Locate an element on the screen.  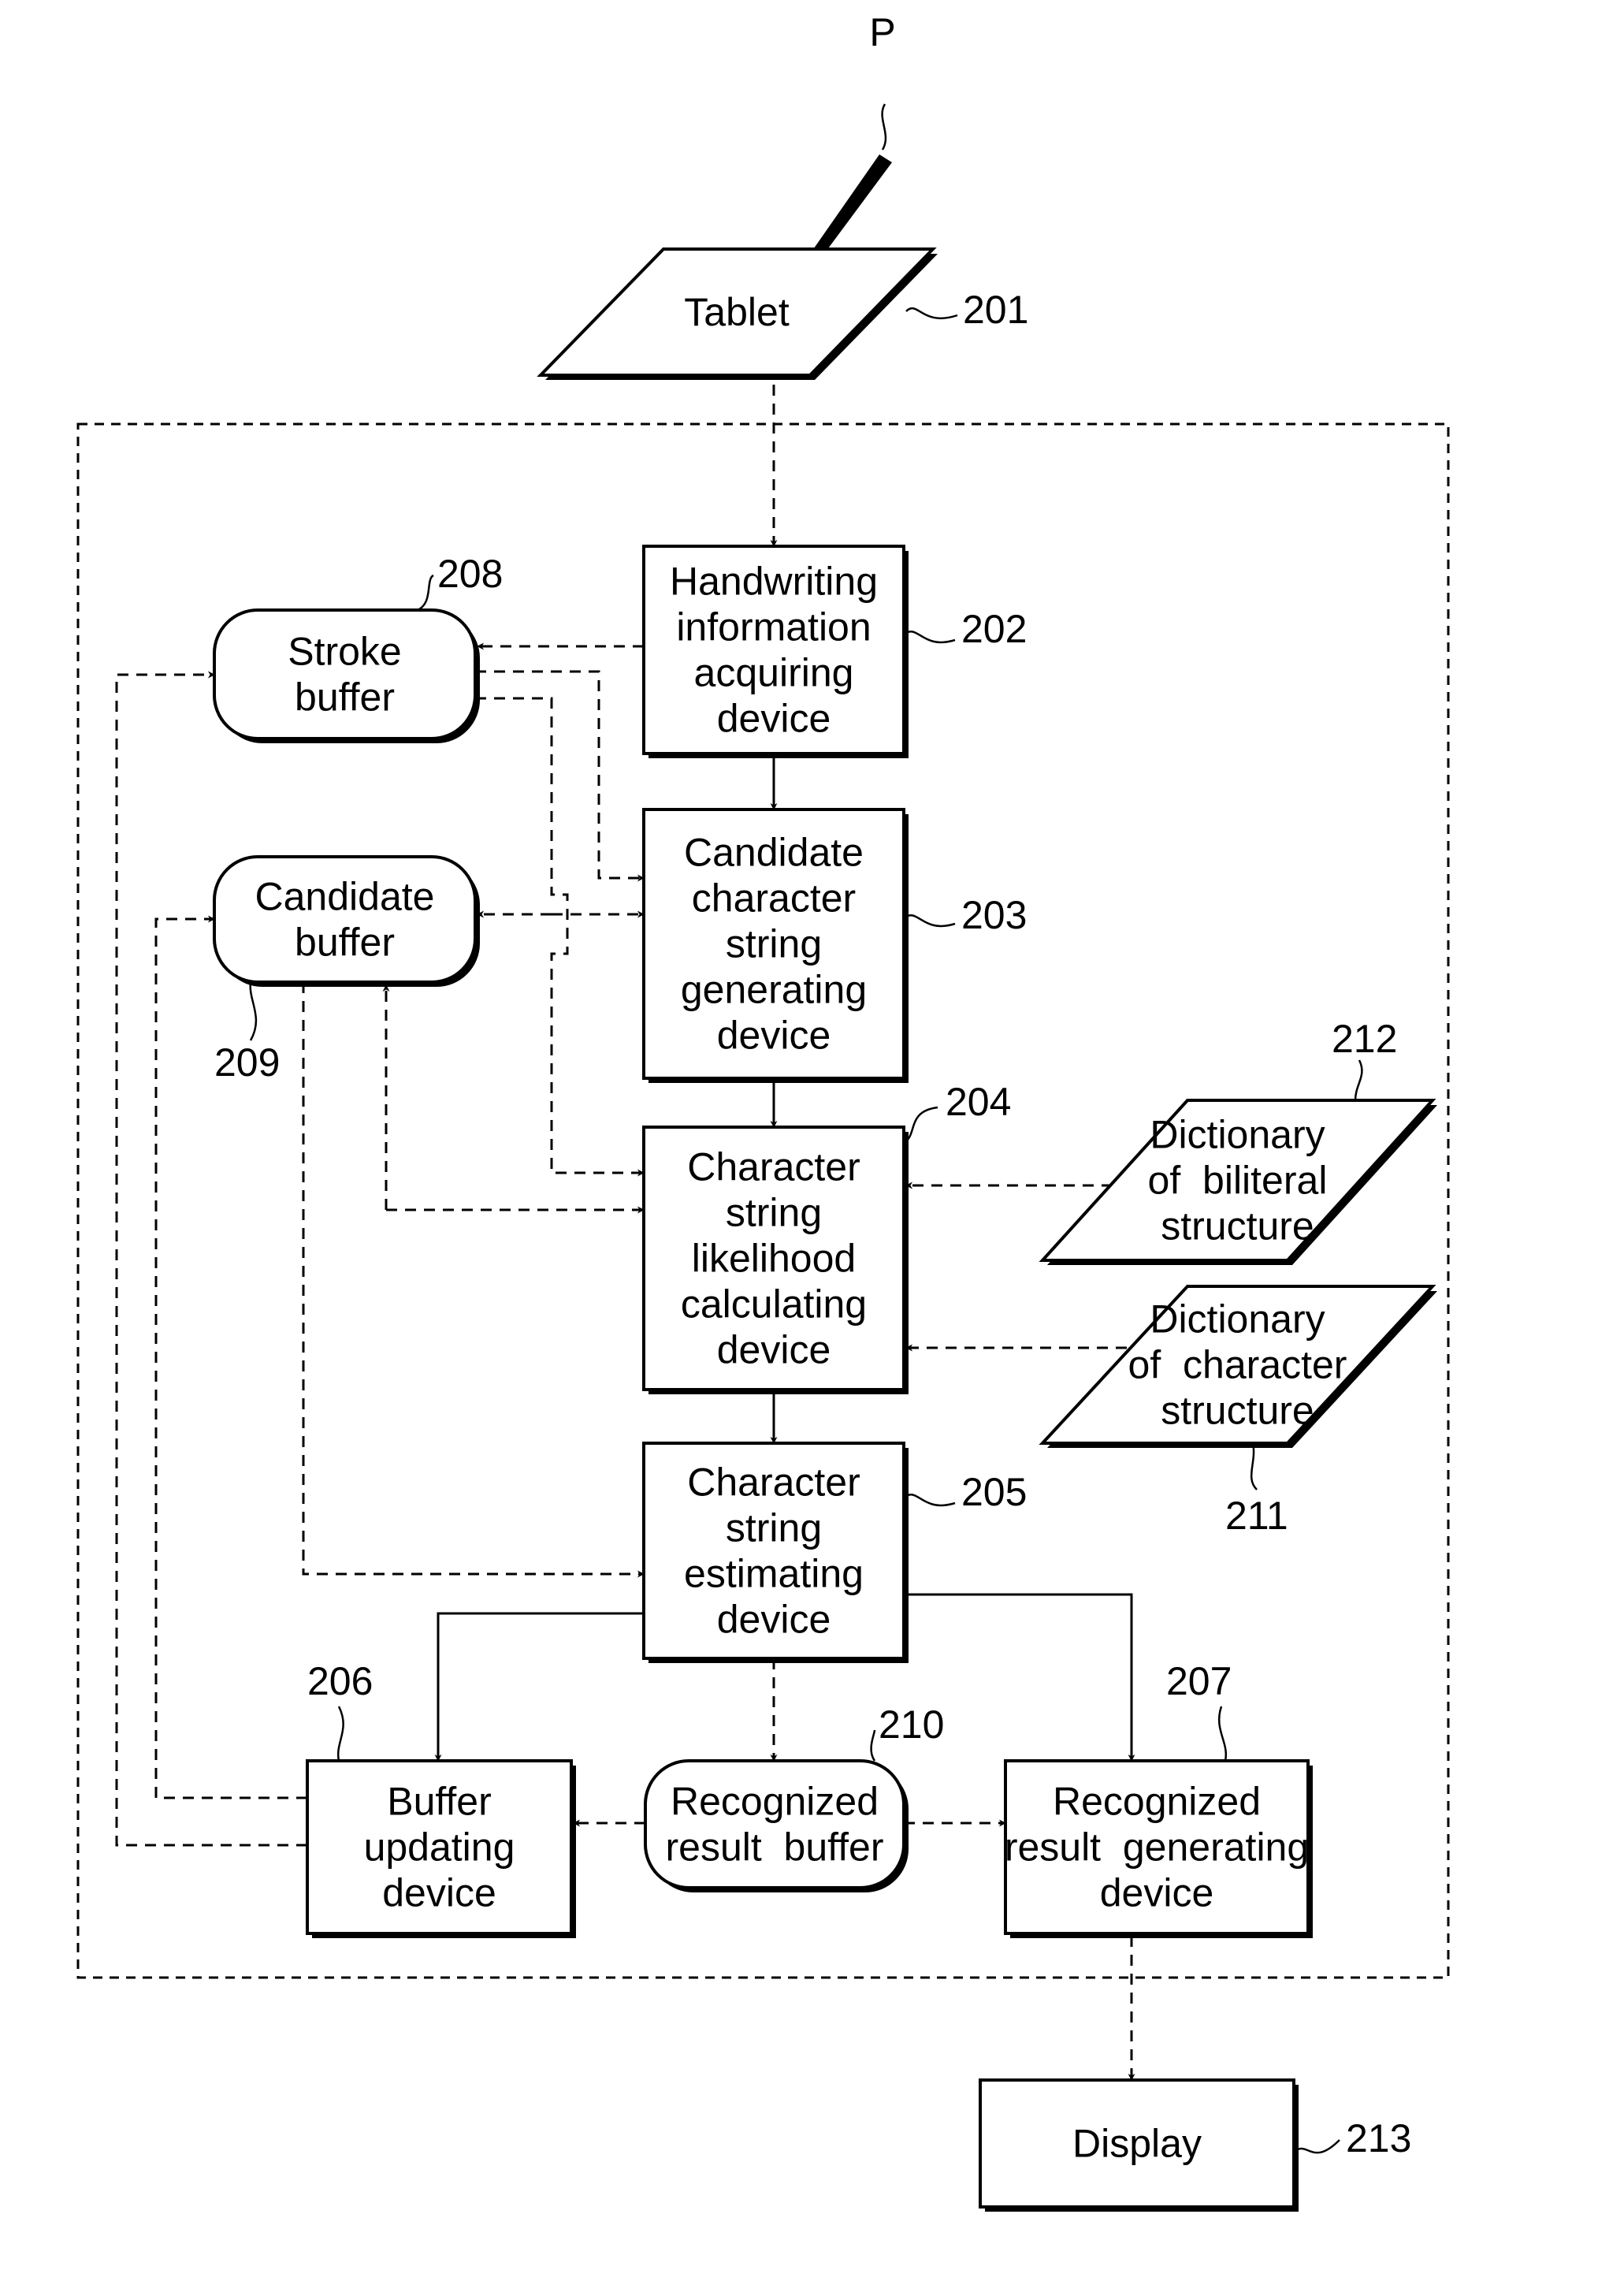
result-buffer-label-line: Recognized is located at coordinates (775, 1802).